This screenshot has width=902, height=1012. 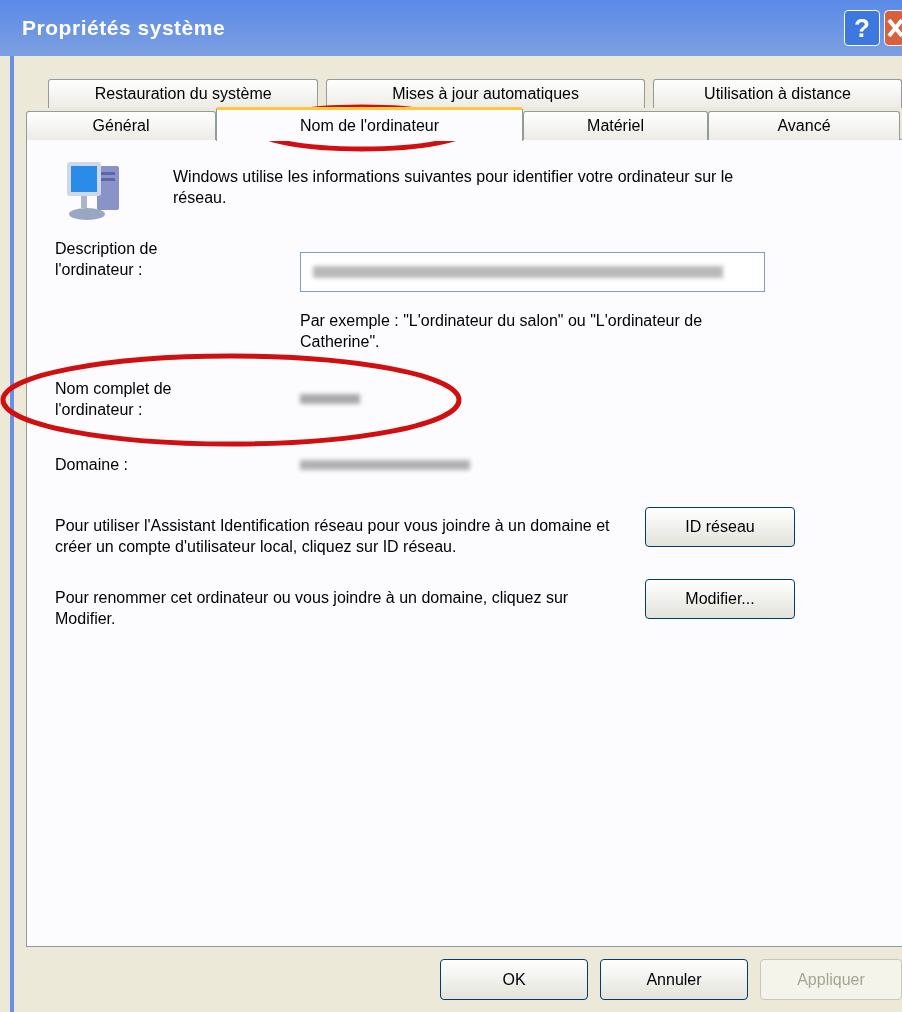 What do you see at coordinates (312, 608) in the screenshot?
I see `instruction-text: Pour renommer cet ordinateur ou vous joindre à un domaine, cliquez sur Modifier.` at bounding box center [312, 608].